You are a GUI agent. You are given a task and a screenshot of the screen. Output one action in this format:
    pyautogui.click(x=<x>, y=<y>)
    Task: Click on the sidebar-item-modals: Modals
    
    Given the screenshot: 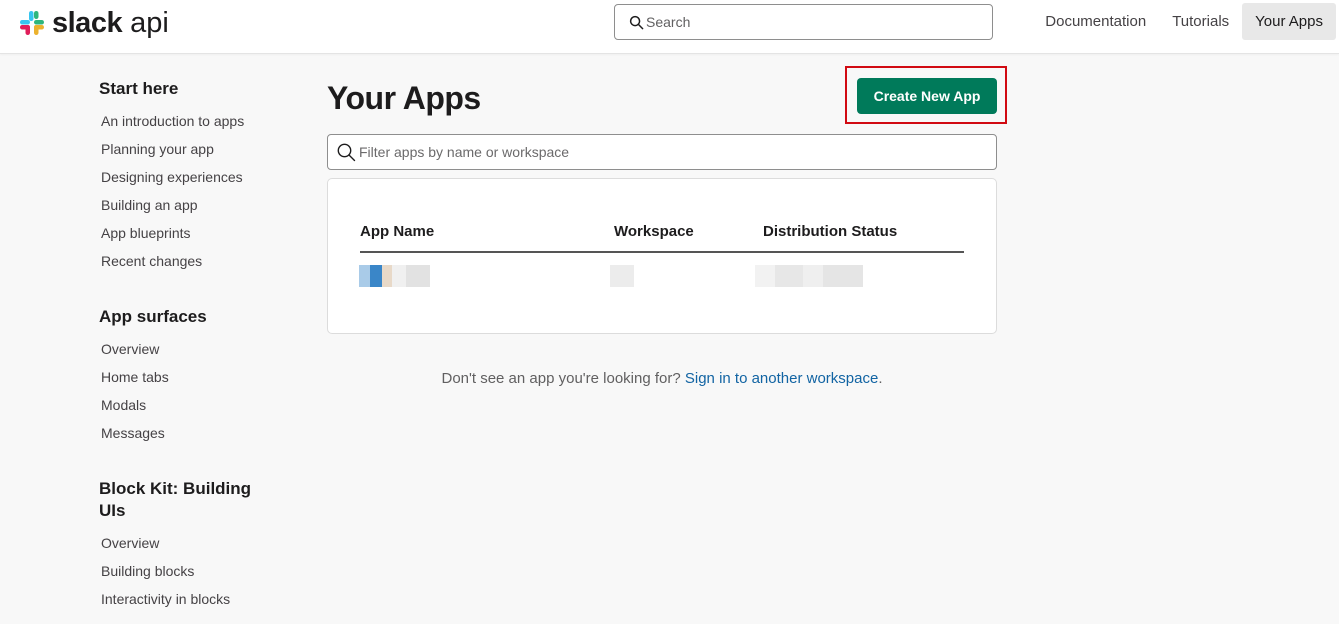 What is the action you would take?
    pyautogui.click(x=189, y=411)
    